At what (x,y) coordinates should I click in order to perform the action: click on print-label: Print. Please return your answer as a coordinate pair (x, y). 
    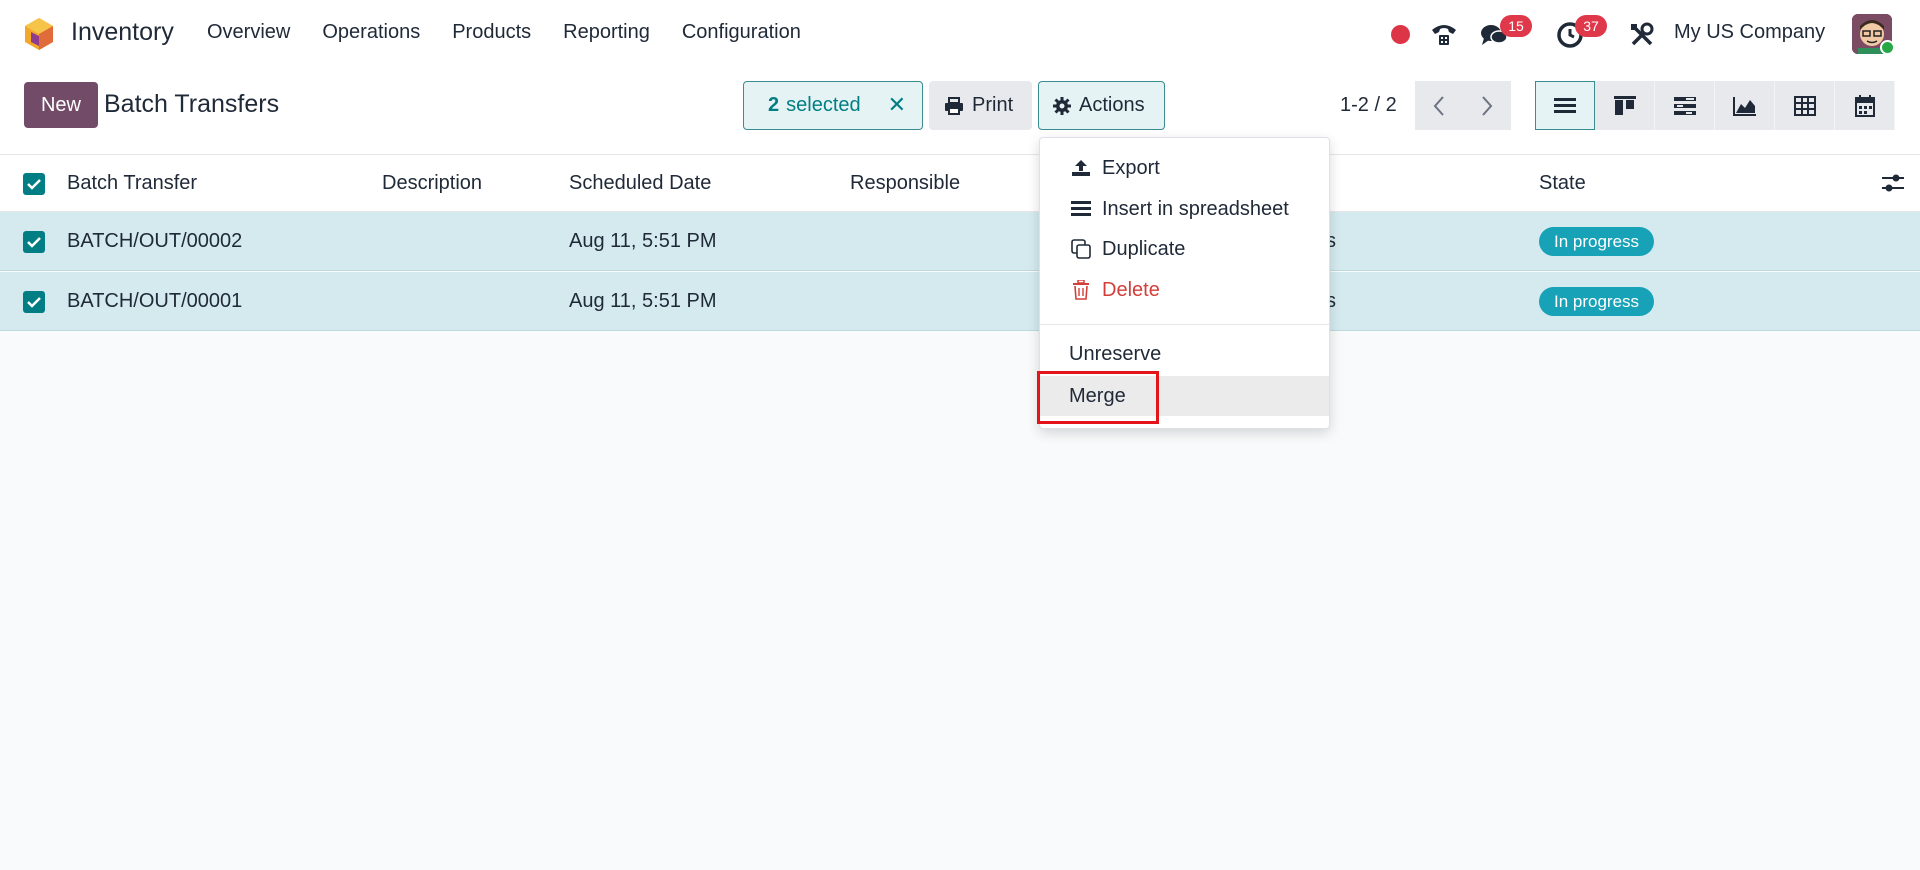
    Looking at the image, I should click on (993, 105).